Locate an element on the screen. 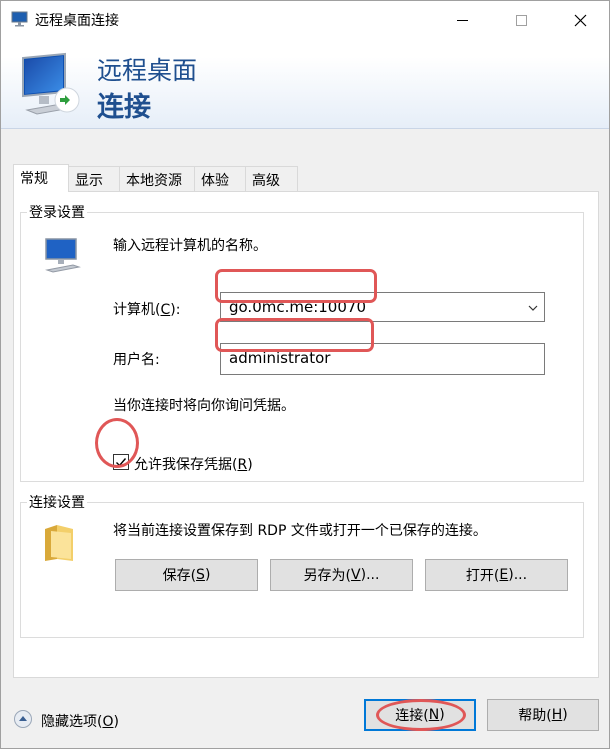 The width and height of the screenshot is (610, 749). collapse-options-icon is located at coordinates (23, 719).